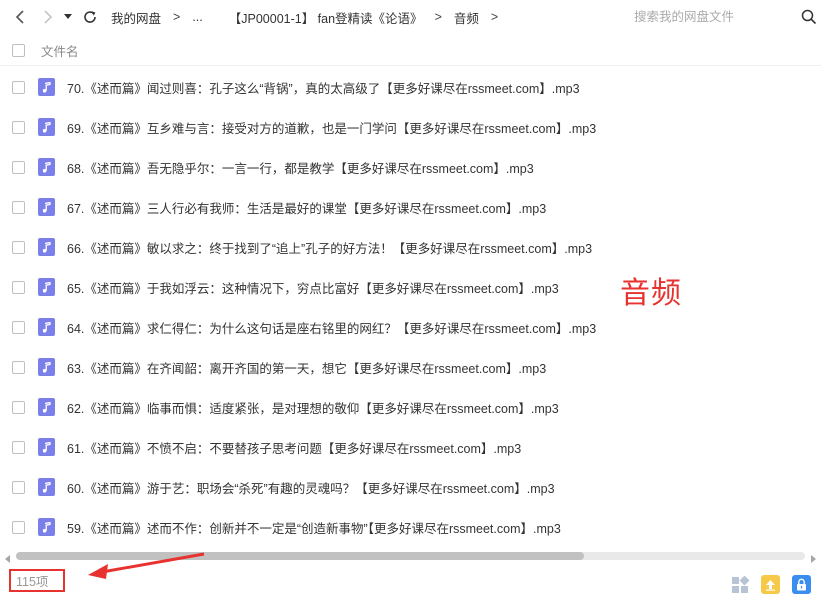 The width and height of the screenshot is (821, 595). I want to click on list-header: 文件名, so click(410, 51).